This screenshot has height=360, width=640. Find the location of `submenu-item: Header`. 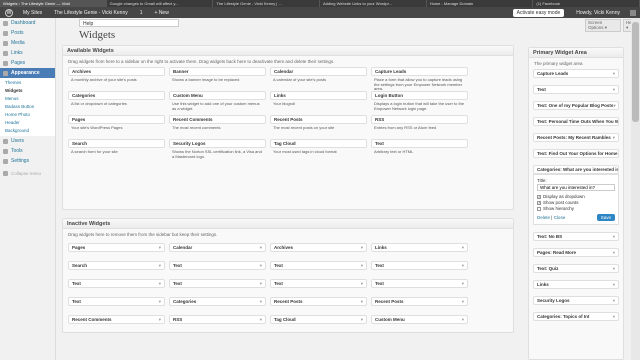

submenu-item: Header is located at coordinates (27, 123).